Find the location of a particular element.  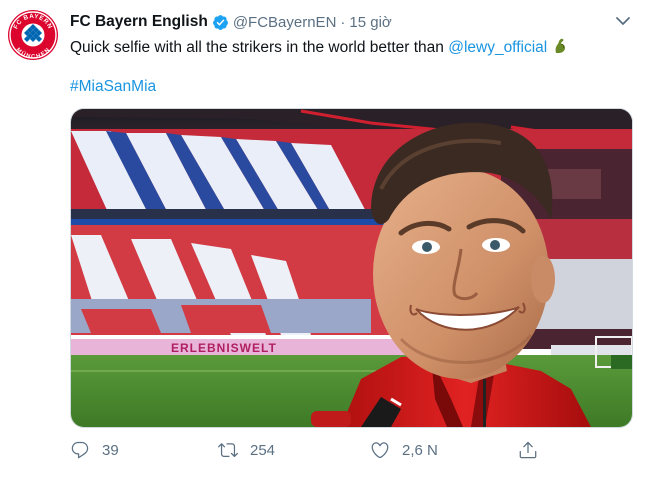

tweet-actions: 39 254 2,6 N is located at coordinates (325, 454).